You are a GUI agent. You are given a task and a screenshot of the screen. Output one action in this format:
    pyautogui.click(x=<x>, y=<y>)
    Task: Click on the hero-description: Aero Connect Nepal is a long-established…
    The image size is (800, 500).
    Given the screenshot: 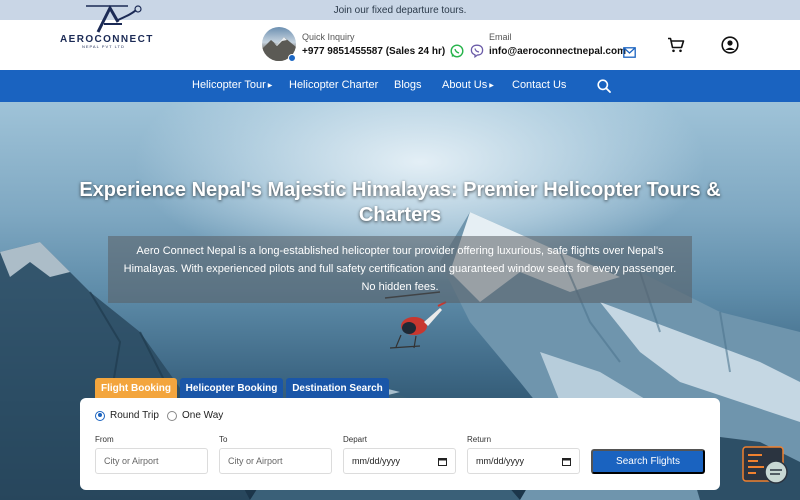 What is the action you would take?
    pyautogui.click(x=400, y=269)
    